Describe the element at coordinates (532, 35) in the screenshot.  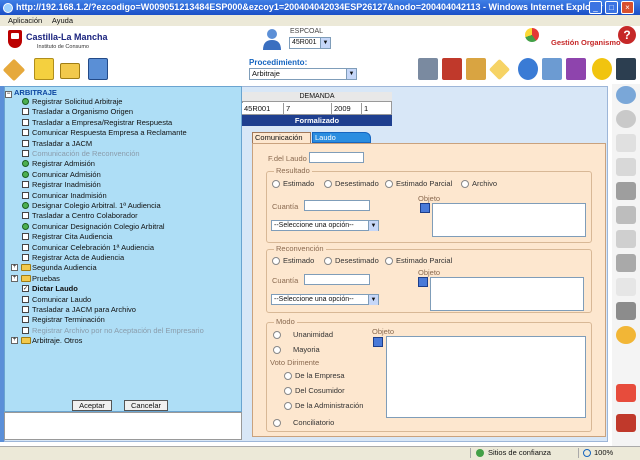
I see `gestion-organismo-icon` at that location.